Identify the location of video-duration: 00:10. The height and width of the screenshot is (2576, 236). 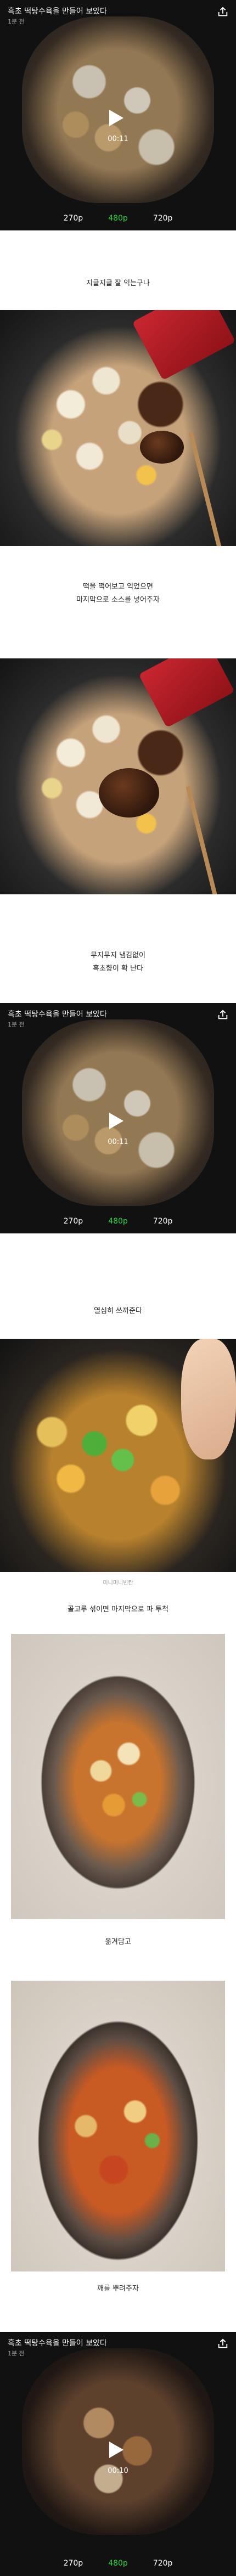
(118, 2471).